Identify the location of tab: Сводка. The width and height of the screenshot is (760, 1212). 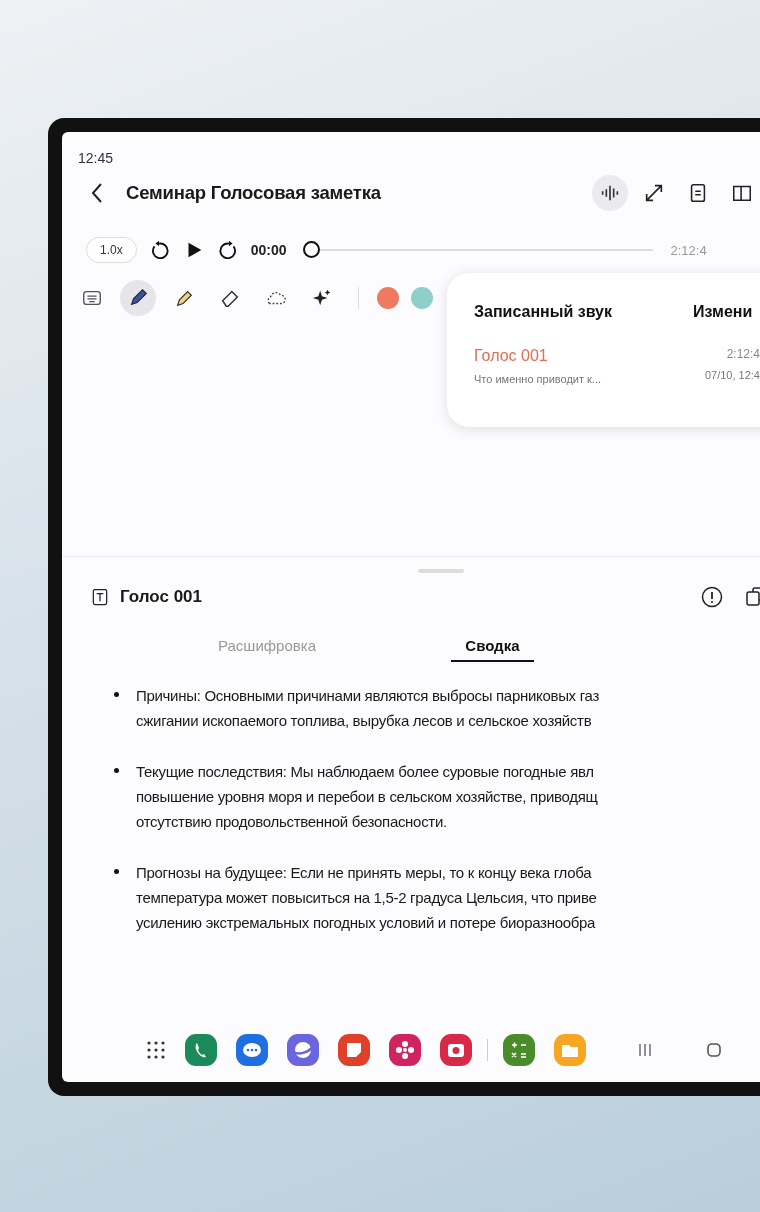
(492, 649).